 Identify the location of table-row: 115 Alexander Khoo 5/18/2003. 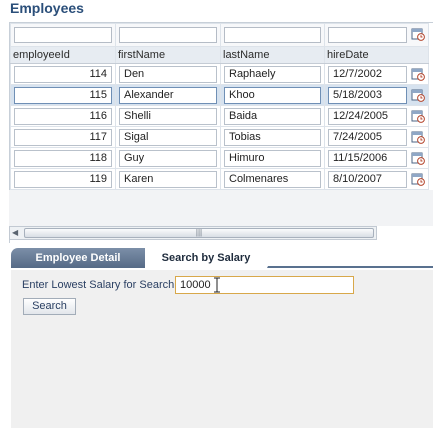
(219, 95).